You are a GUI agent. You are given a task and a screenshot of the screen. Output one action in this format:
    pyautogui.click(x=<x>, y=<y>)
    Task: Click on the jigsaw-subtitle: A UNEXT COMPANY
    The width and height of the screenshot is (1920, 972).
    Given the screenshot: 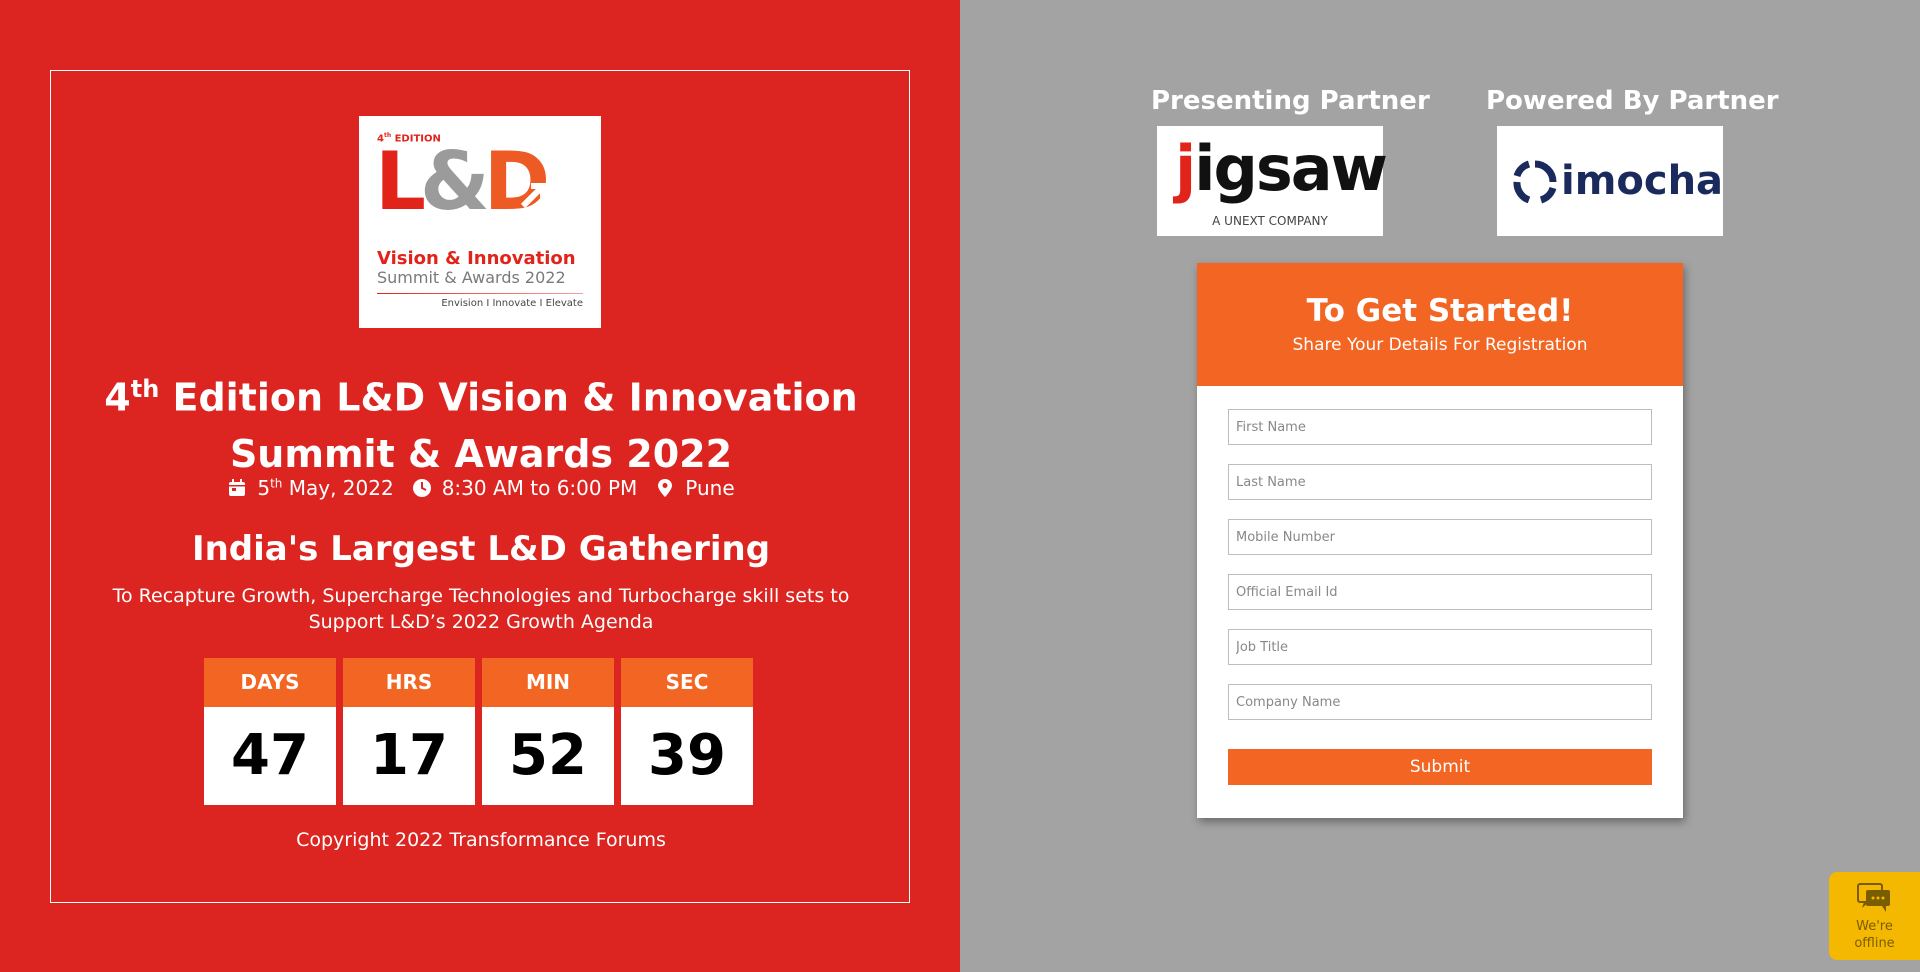 What is the action you would take?
    pyautogui.click(x=1270, y=221)
    